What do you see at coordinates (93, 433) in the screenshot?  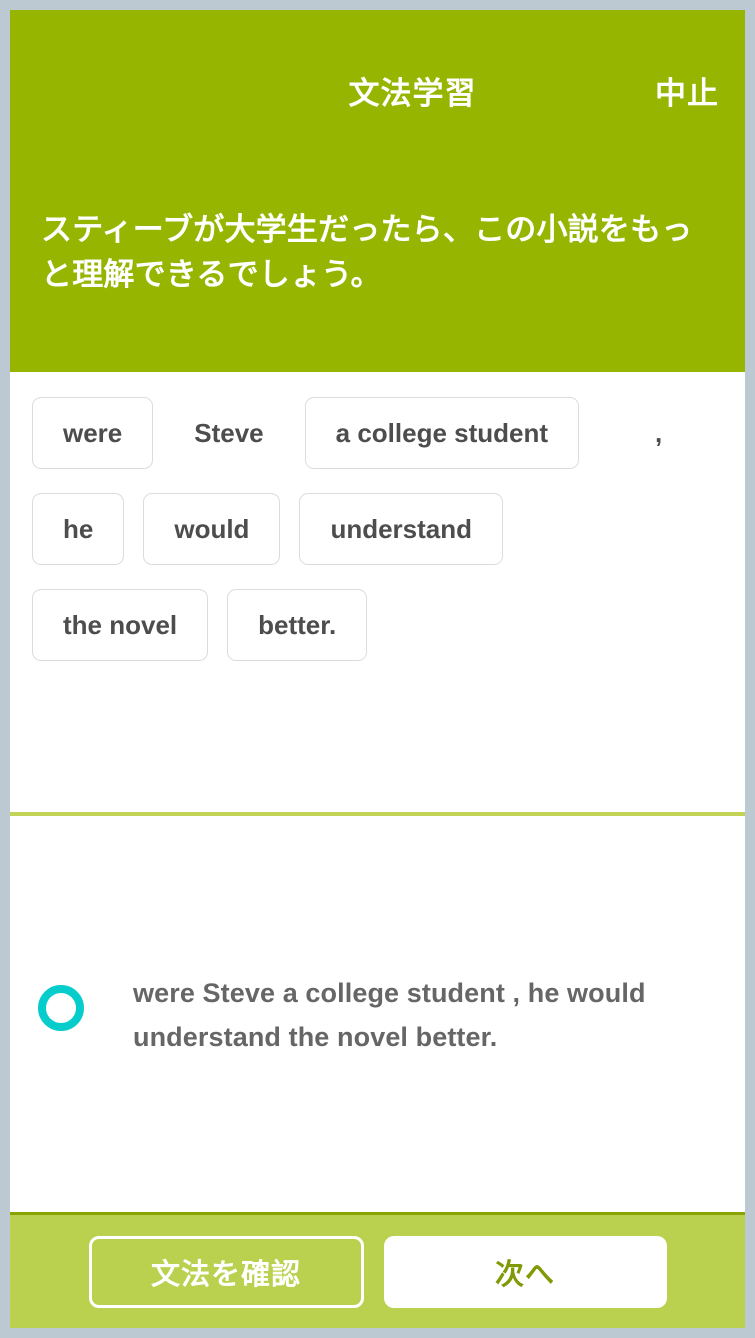 I see `word-tile: were` at bounding box center [93, 433].